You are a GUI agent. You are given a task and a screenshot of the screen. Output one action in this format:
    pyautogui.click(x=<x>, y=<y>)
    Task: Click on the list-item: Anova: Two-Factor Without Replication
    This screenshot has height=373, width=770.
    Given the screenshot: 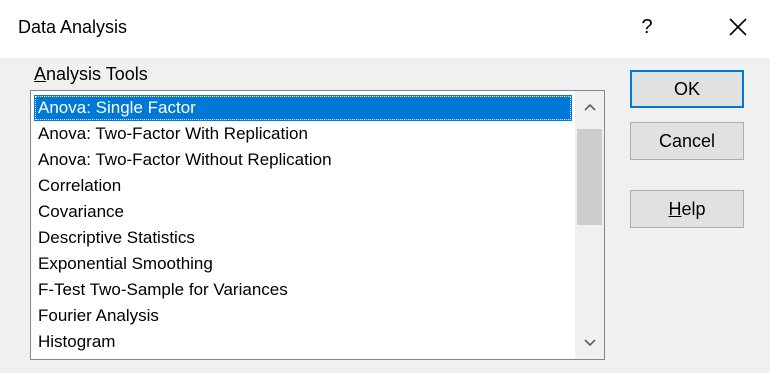 What is the action you would take?
    pyautogui.click(x=303, y=160)
    